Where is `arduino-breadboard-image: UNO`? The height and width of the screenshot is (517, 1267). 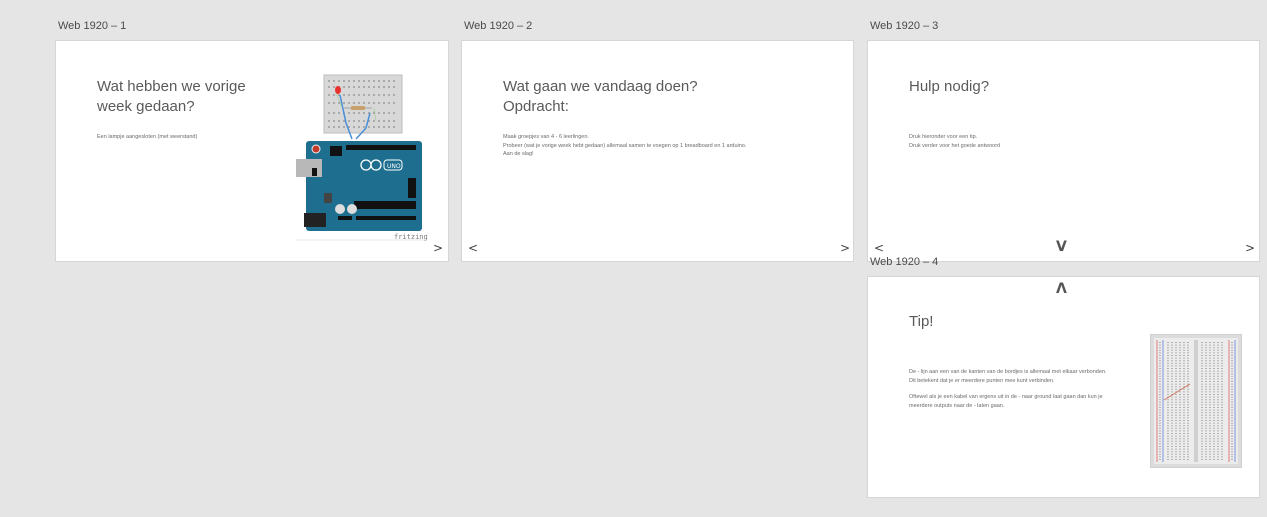
arduino-breadboard-image: UNO is located at coordinates (360, 157).